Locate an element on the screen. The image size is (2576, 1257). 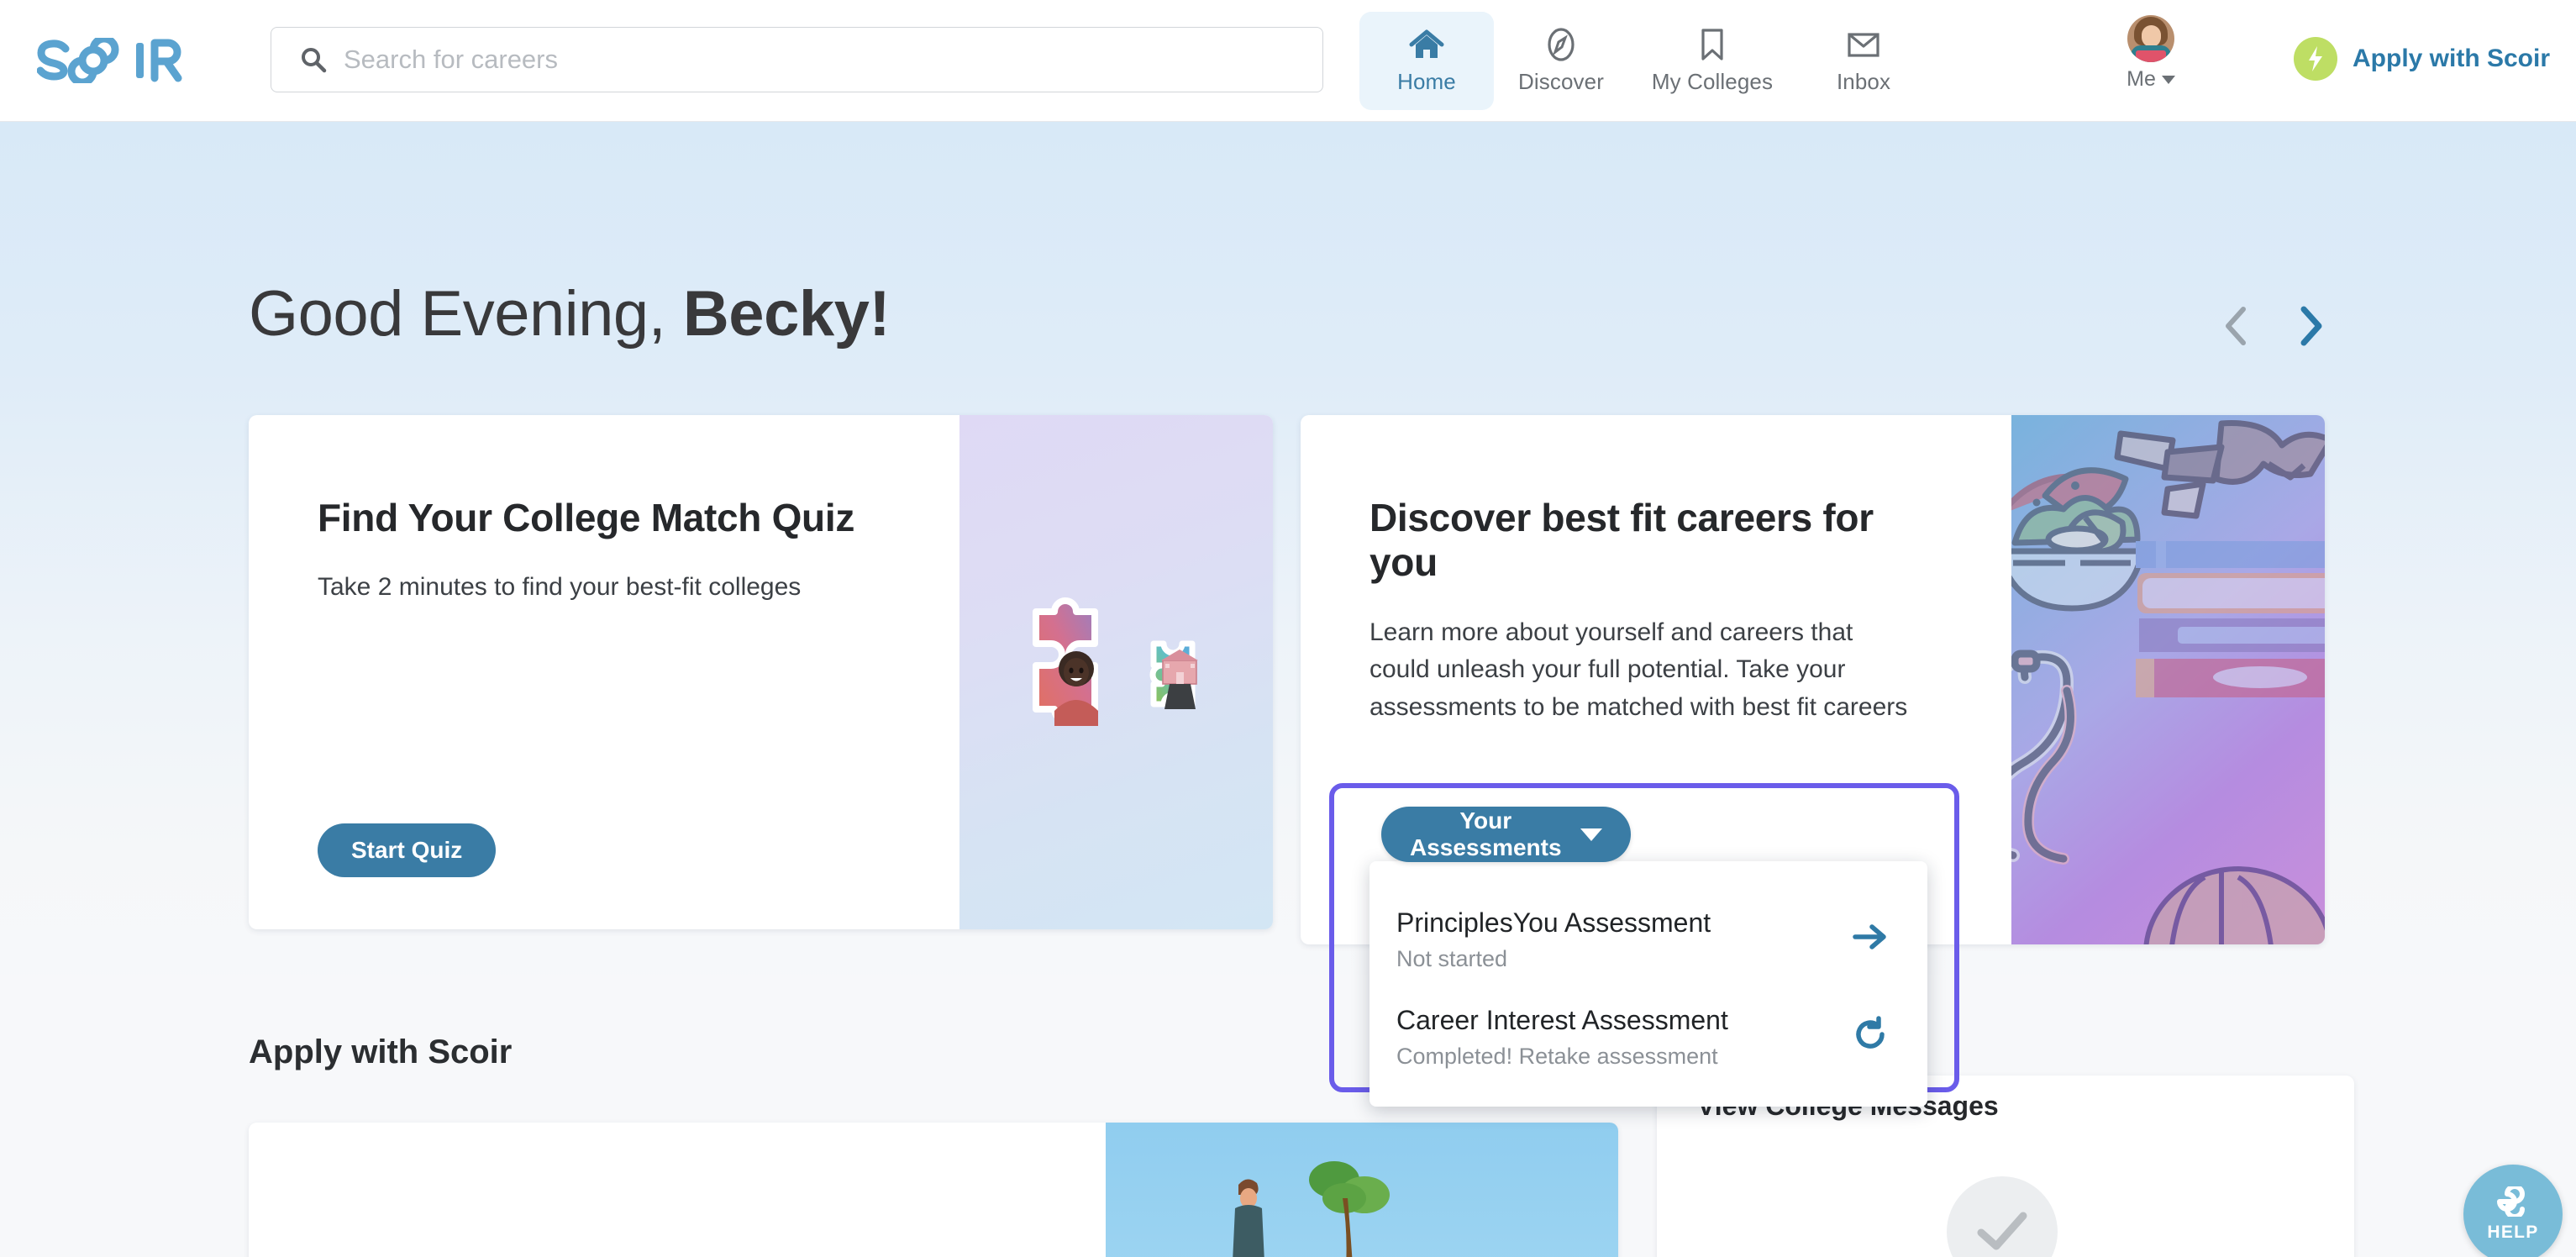
lightning-bolt-icon is located at coordinates (2315, 59).